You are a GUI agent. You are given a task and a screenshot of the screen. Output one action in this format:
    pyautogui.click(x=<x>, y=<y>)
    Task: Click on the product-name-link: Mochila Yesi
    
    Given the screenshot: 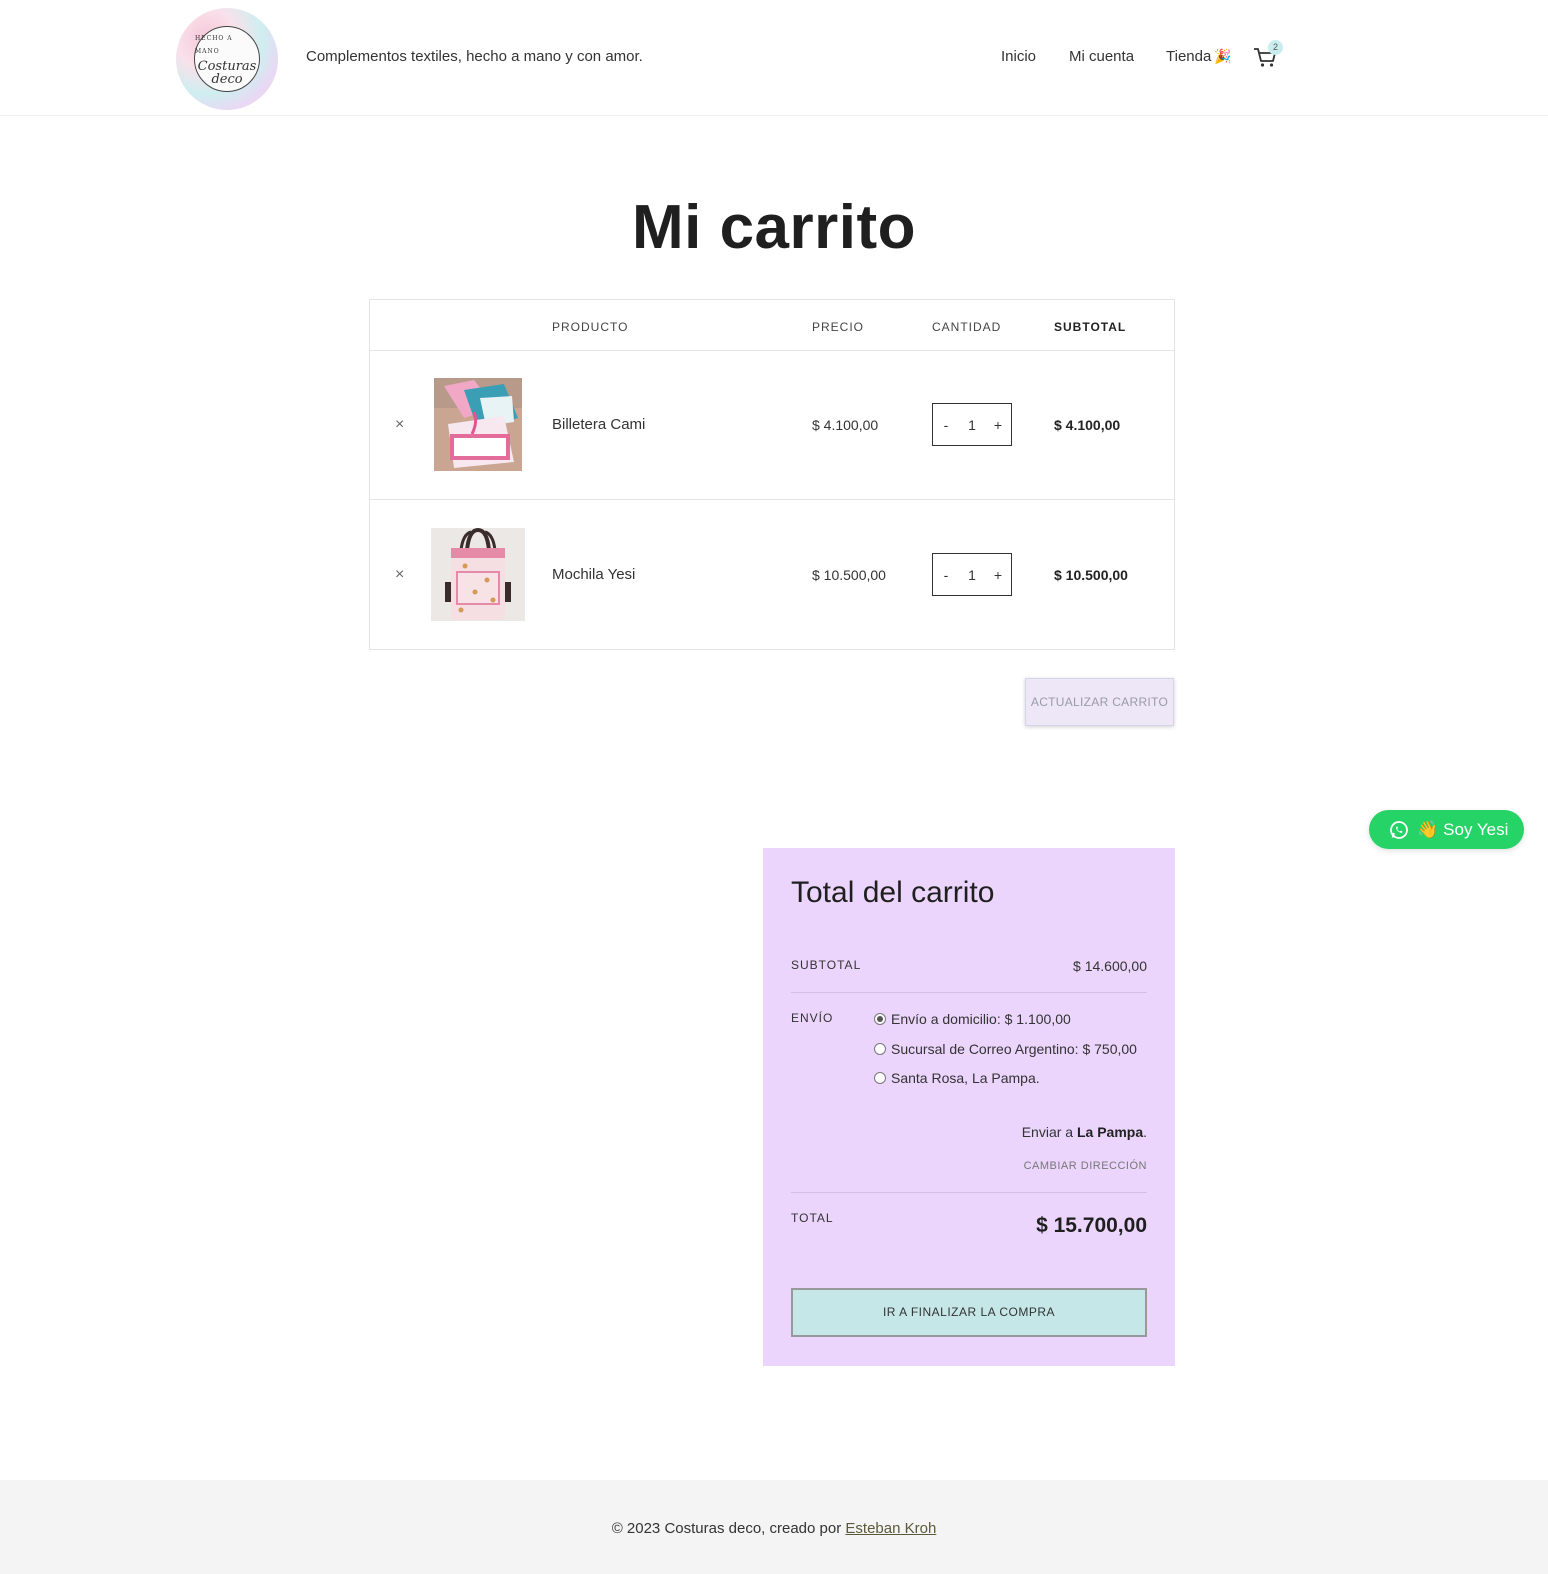 What is the action you would take?
    pyautogui.click(x=593, y=574)
    